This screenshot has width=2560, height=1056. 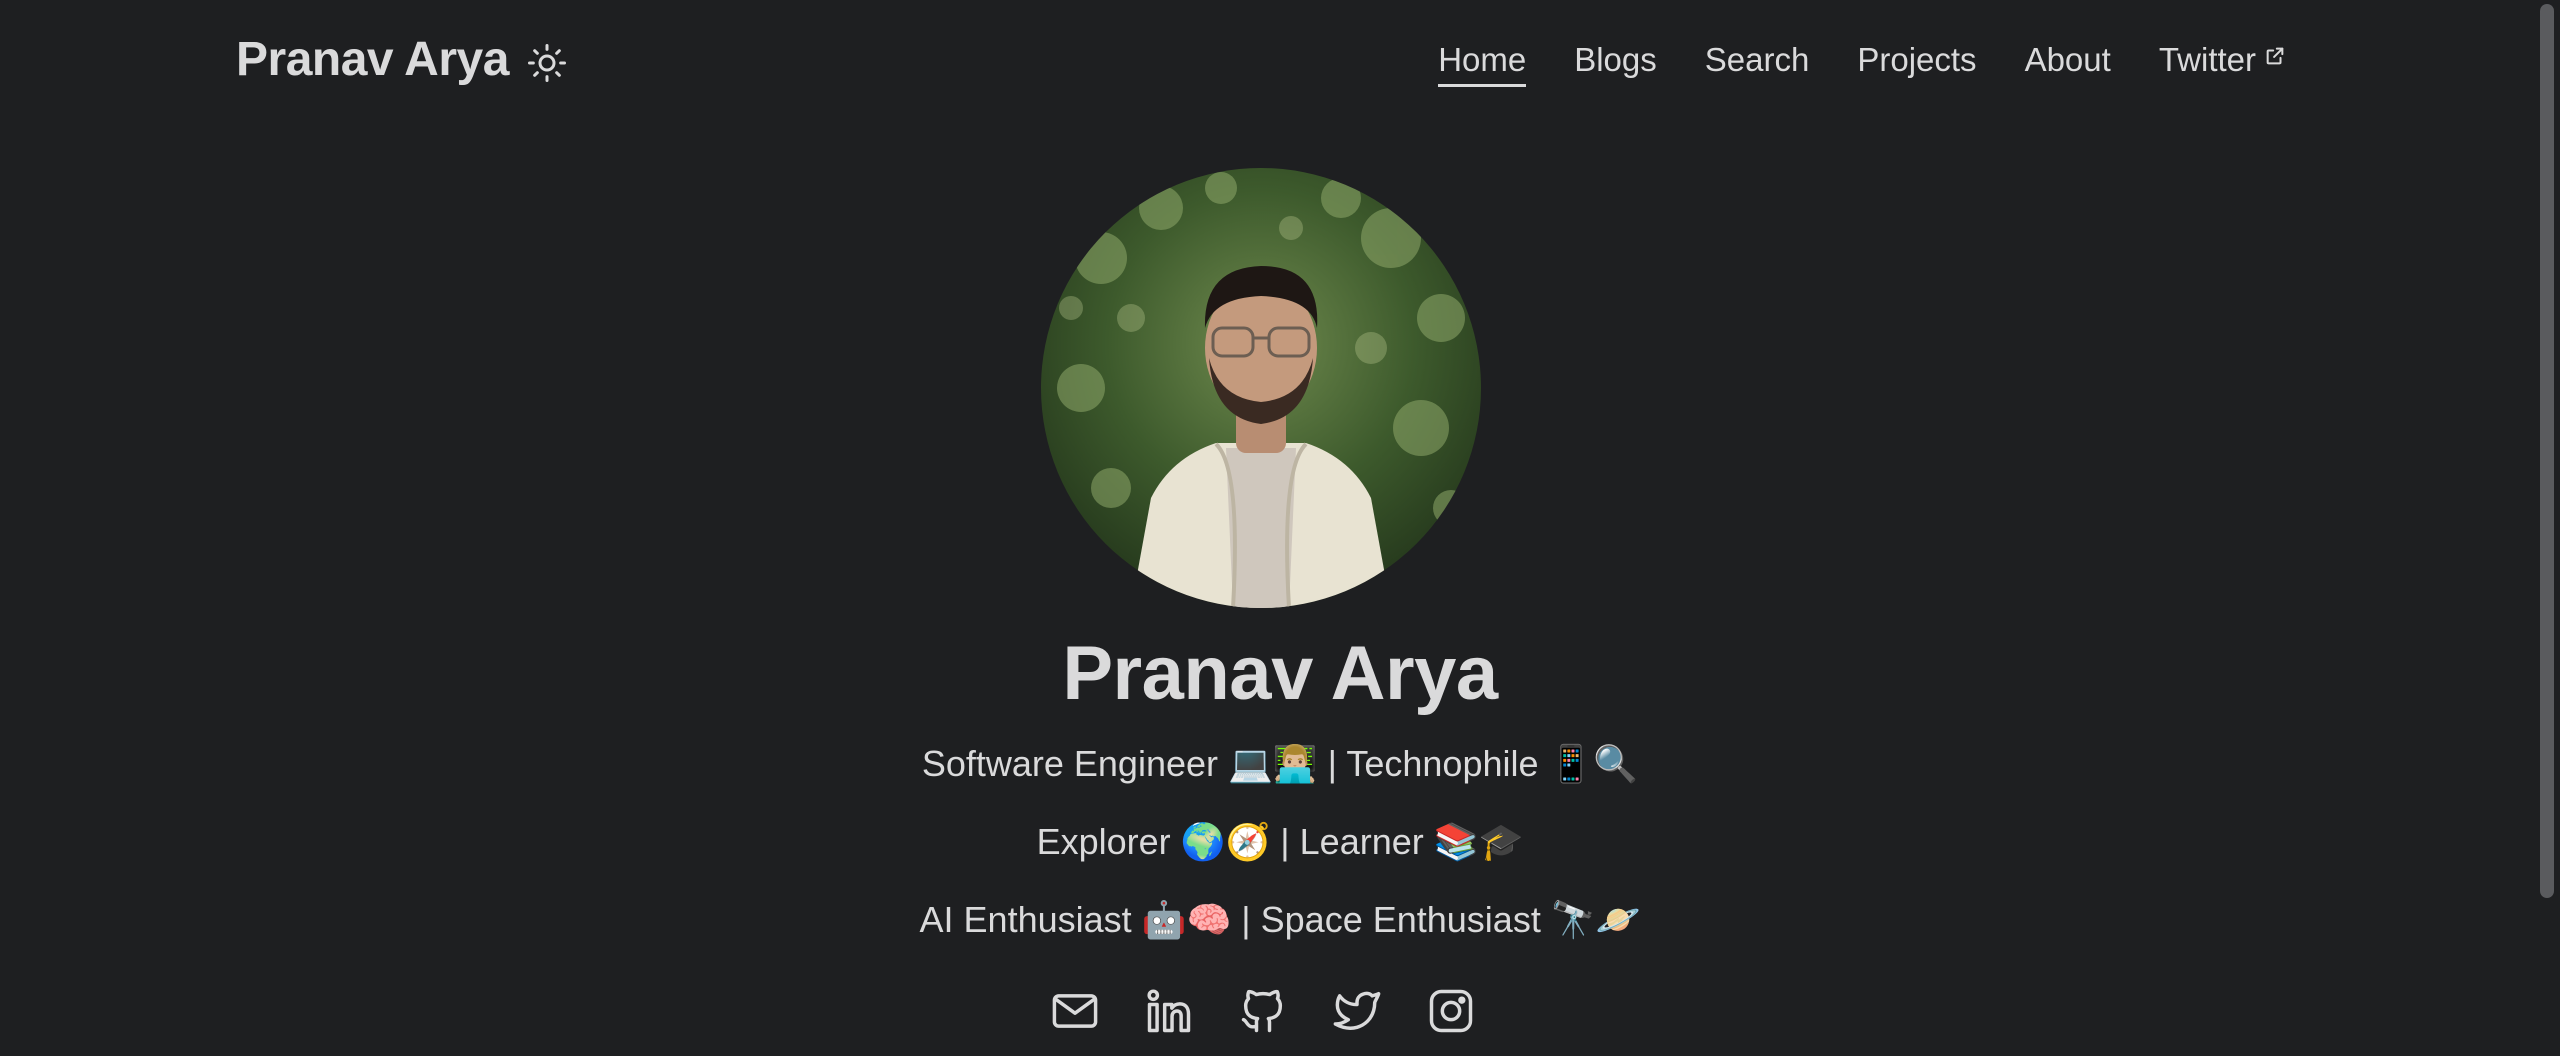 I want to click on nav-blogs: Blogs, so click(x=1615, y=60).